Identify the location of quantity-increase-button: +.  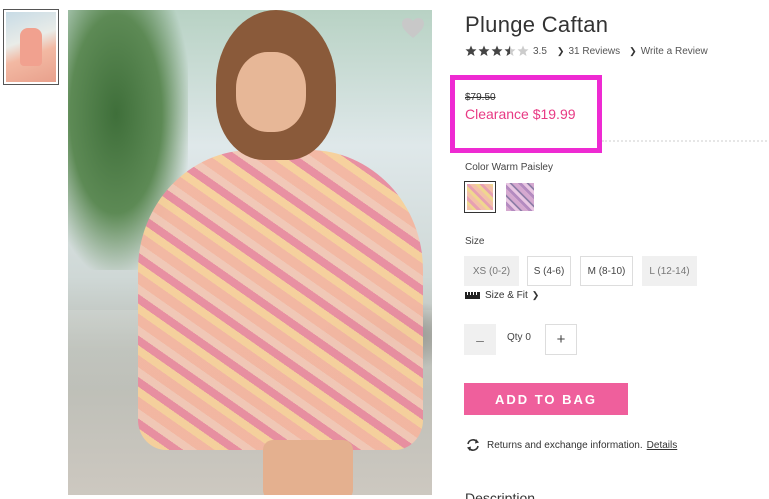
(561, 339).